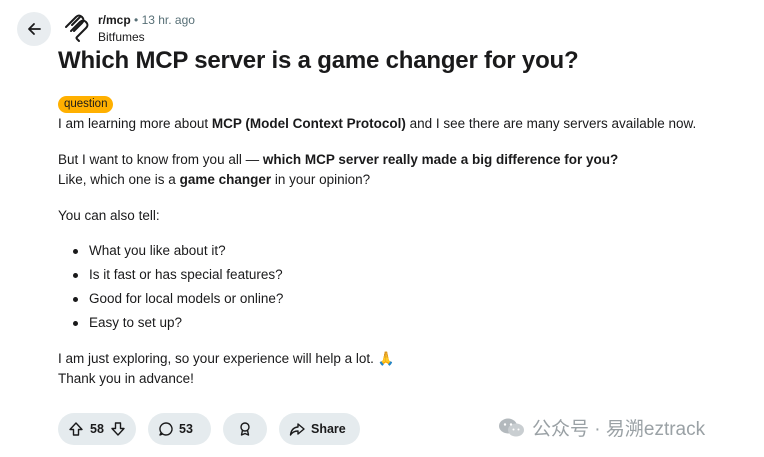  Describe the element at coordinates (119, 179) in the screenshot. I see `body-text: Like, which one is a` at that location.